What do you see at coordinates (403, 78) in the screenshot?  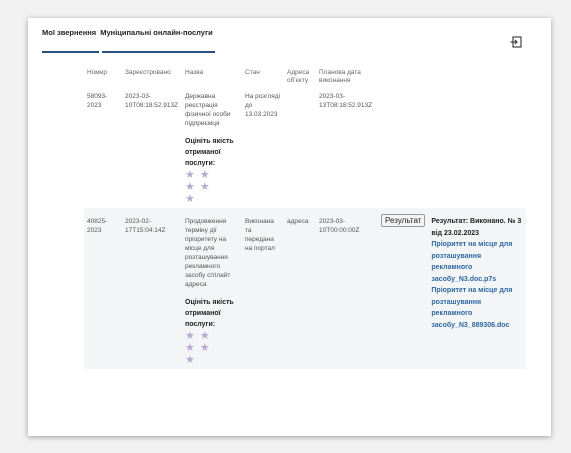 I see `column-header-action` at bounding box center [403, 78].